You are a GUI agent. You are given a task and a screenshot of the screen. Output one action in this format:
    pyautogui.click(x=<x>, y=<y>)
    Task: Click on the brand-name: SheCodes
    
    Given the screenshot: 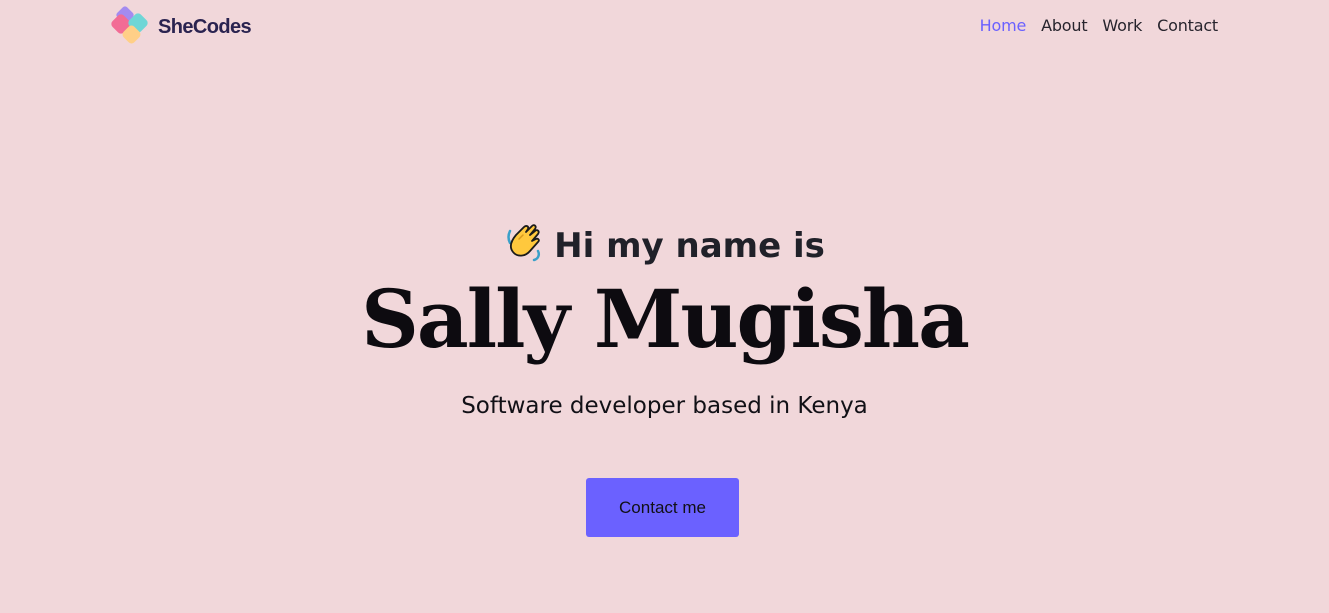 What is the action you would take?
    pyautogui.click(x=205, y=26)
    